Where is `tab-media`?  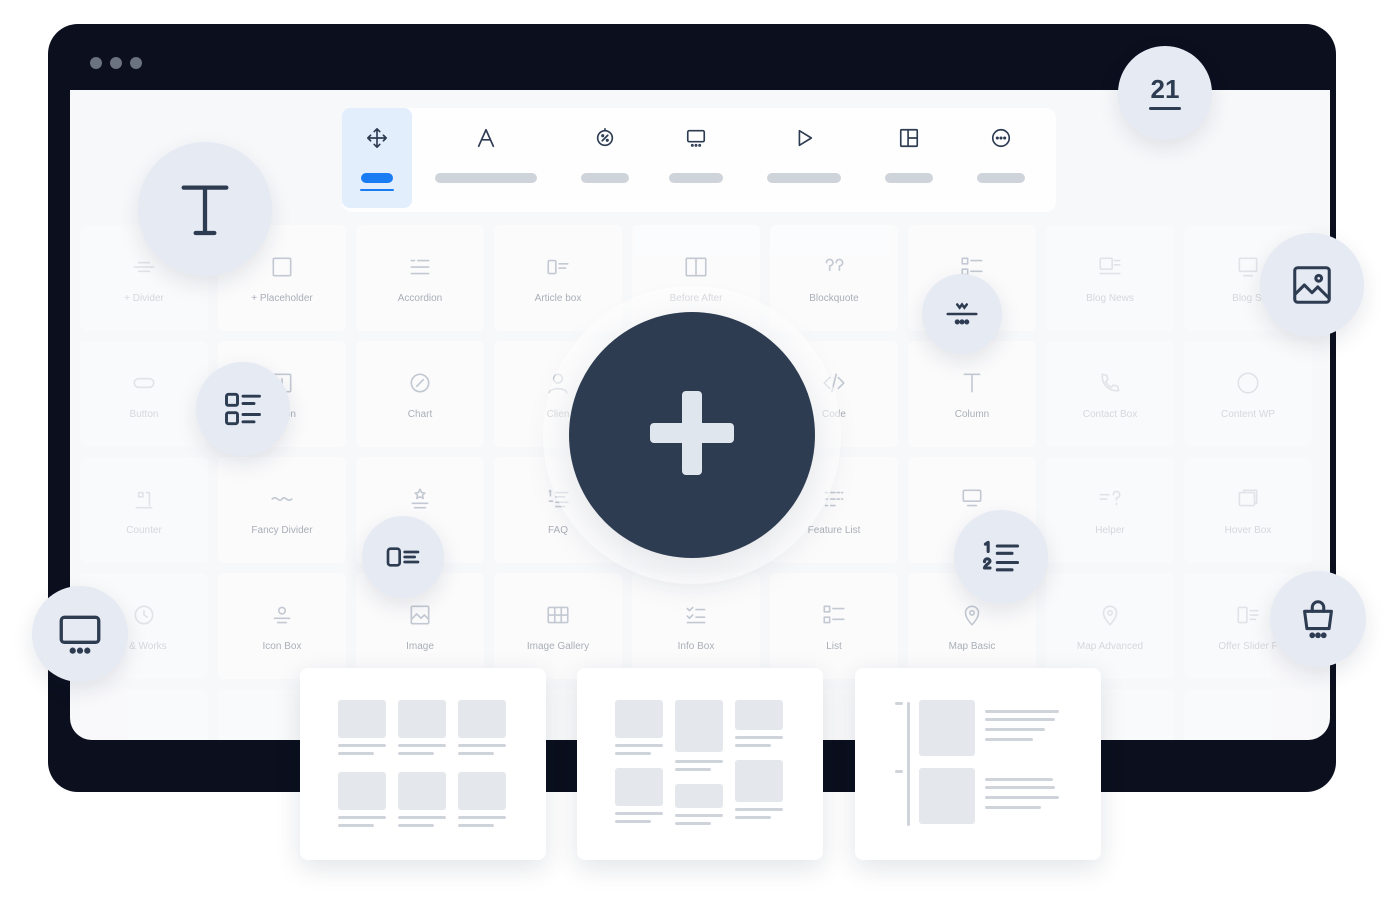
tab-media is located at coordinates (696, 158).